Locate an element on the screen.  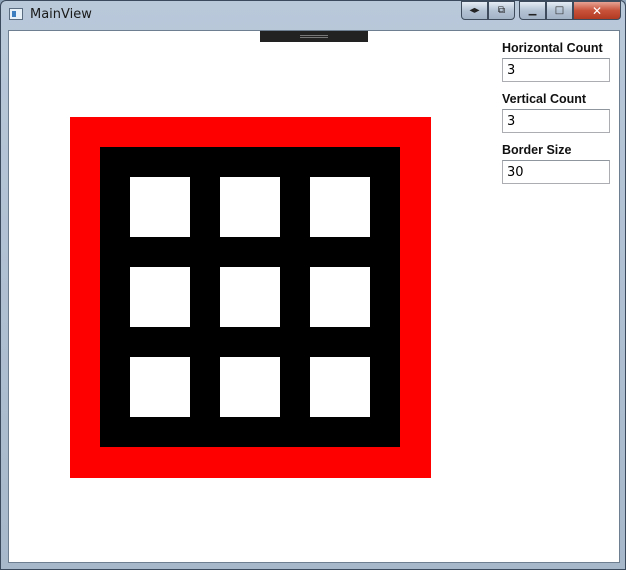
close-icon: ✕ is located at coordinates (597, 10).